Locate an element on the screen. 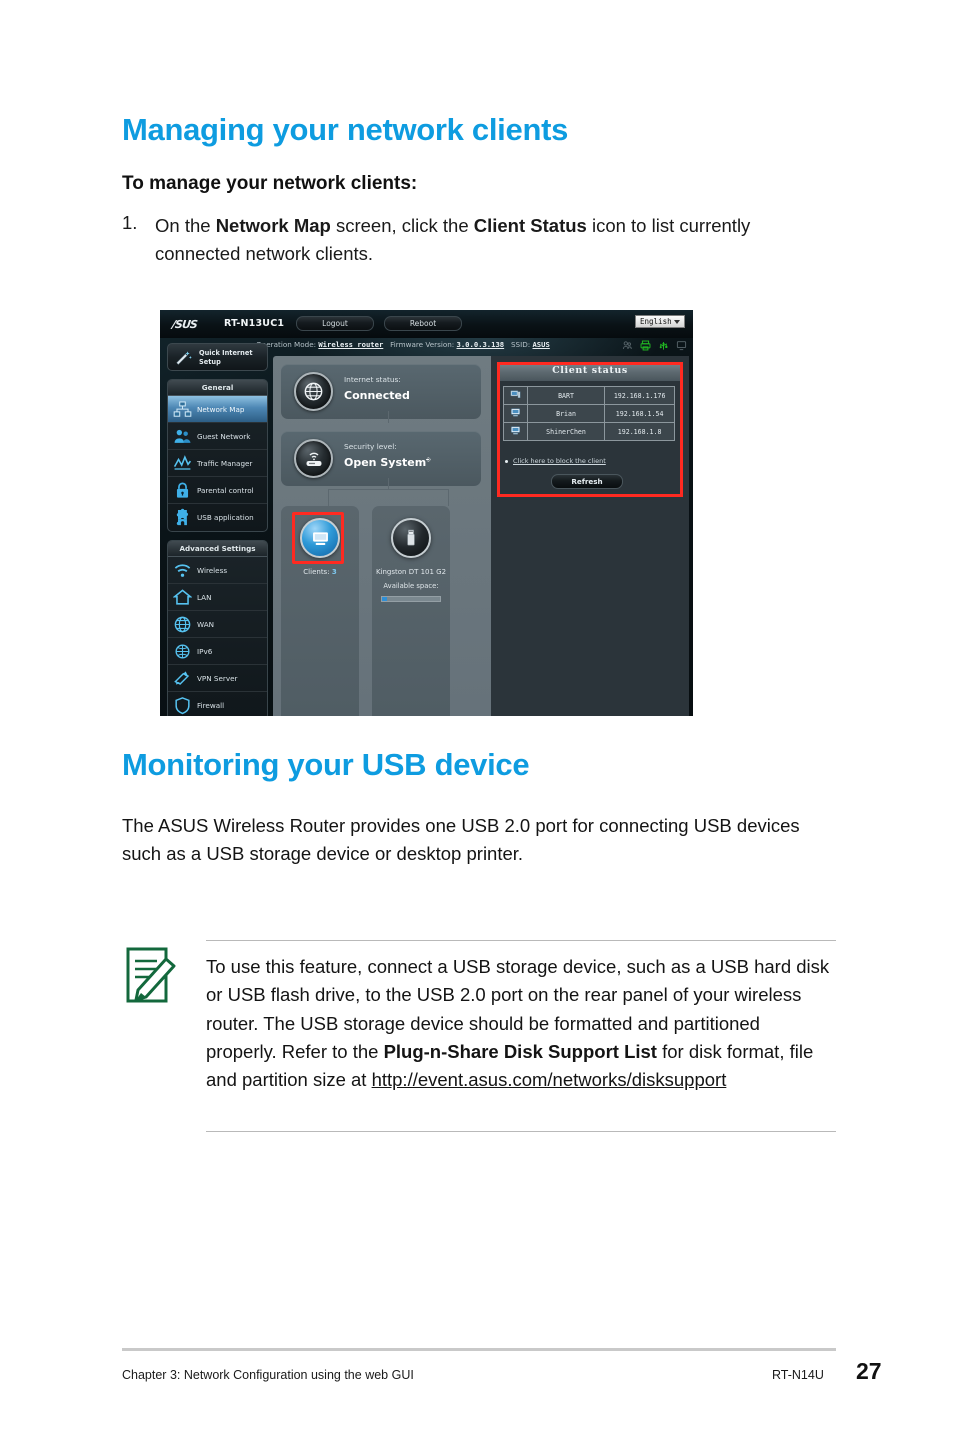 This screenshot has width=954, height=1438. ssid-label: SSID: is located at coordinates (520, 344).